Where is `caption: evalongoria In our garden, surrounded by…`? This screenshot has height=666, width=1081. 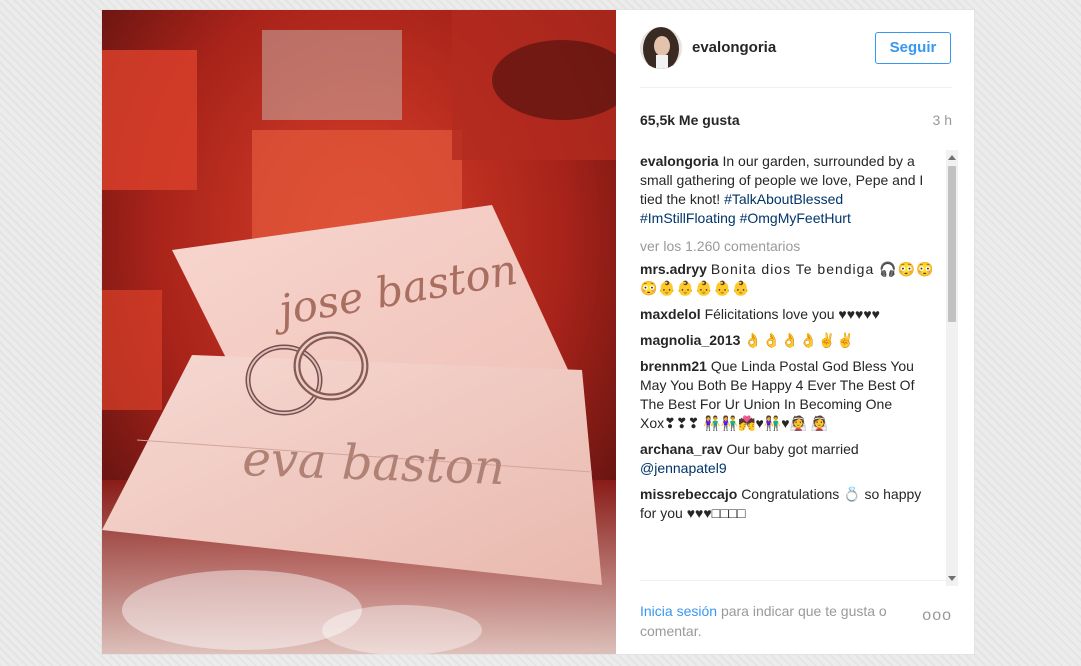 caption: evalongoria In our garden, surrounded by… is located at coordinates (790, 190).